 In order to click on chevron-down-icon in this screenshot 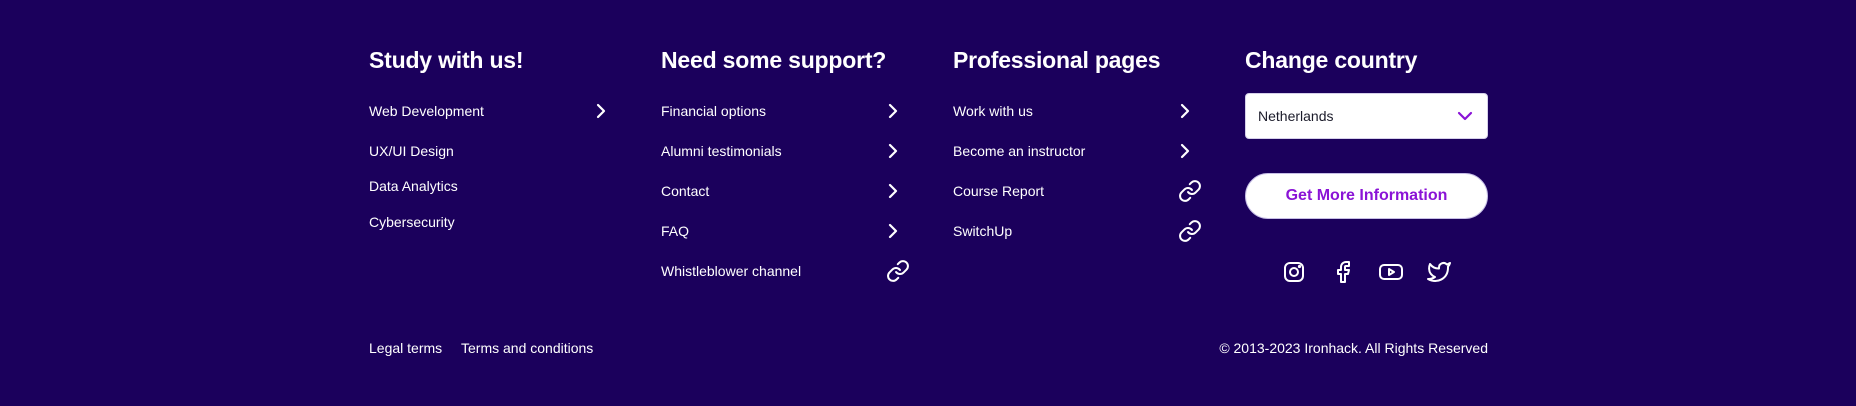, I will do `click(1465, 116)`.